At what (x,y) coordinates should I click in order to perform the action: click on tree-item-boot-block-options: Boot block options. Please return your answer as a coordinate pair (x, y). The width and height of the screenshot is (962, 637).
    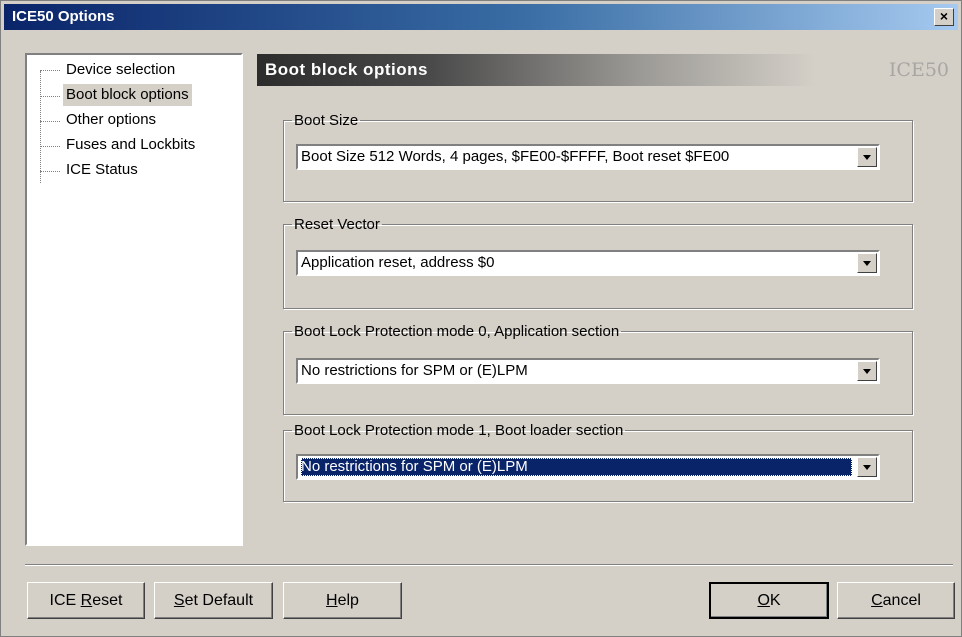
    Looking at the image, I should click on (127, 95).